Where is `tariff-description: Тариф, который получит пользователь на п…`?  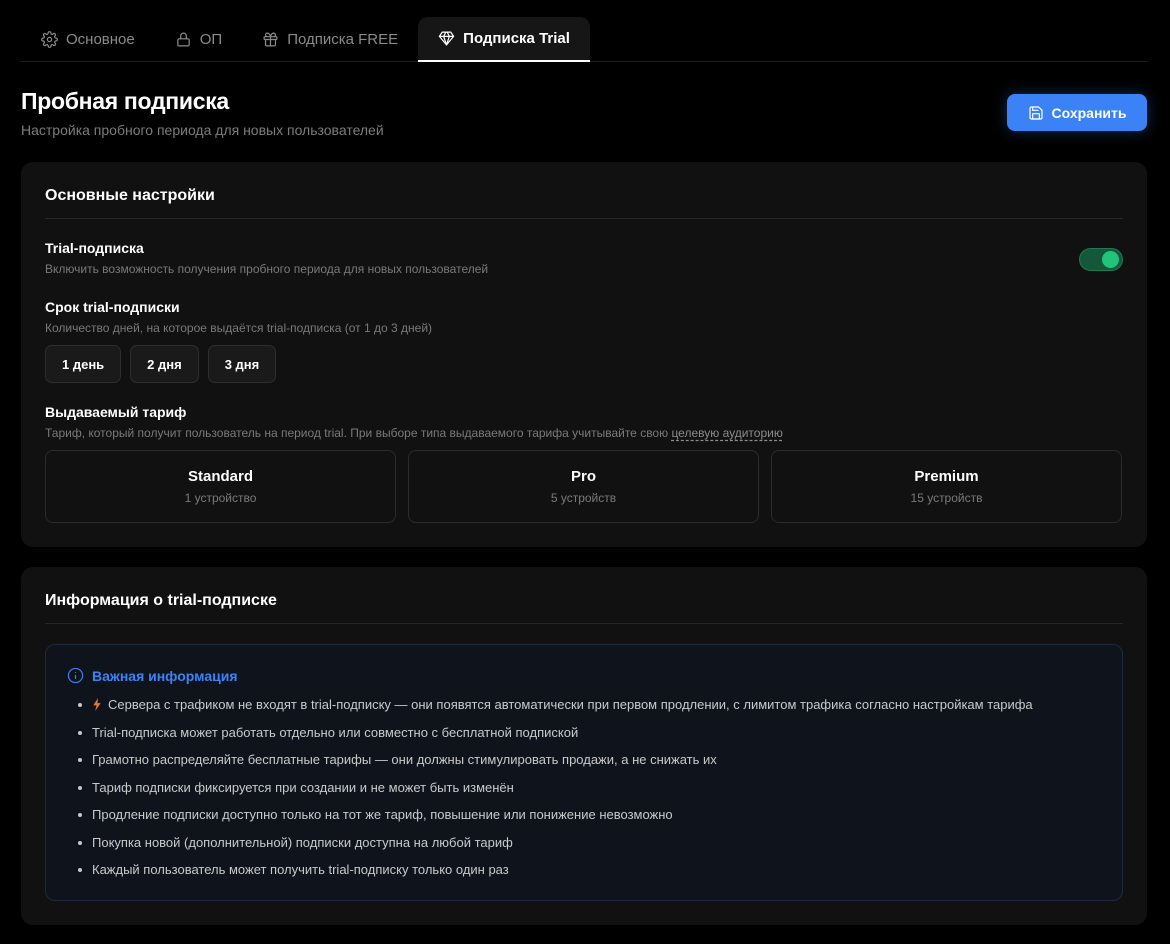
tariff-description: Тариф, который получит пользователь на п… is located at coordinates (414, 433).